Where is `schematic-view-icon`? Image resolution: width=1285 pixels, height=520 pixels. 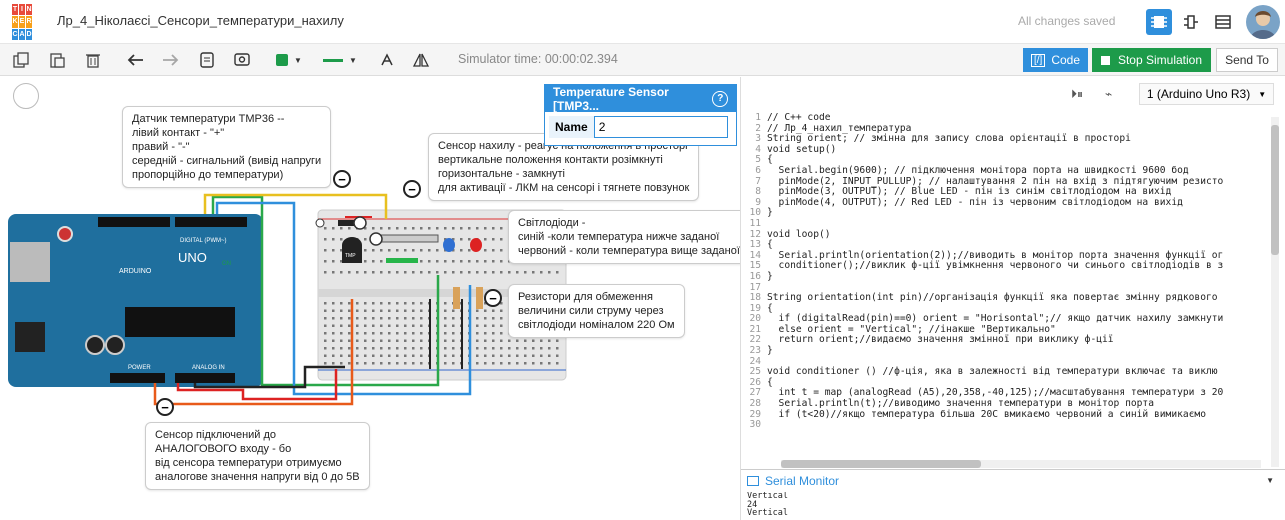
schematic-view-icon is located at coordinates (1191, 22).